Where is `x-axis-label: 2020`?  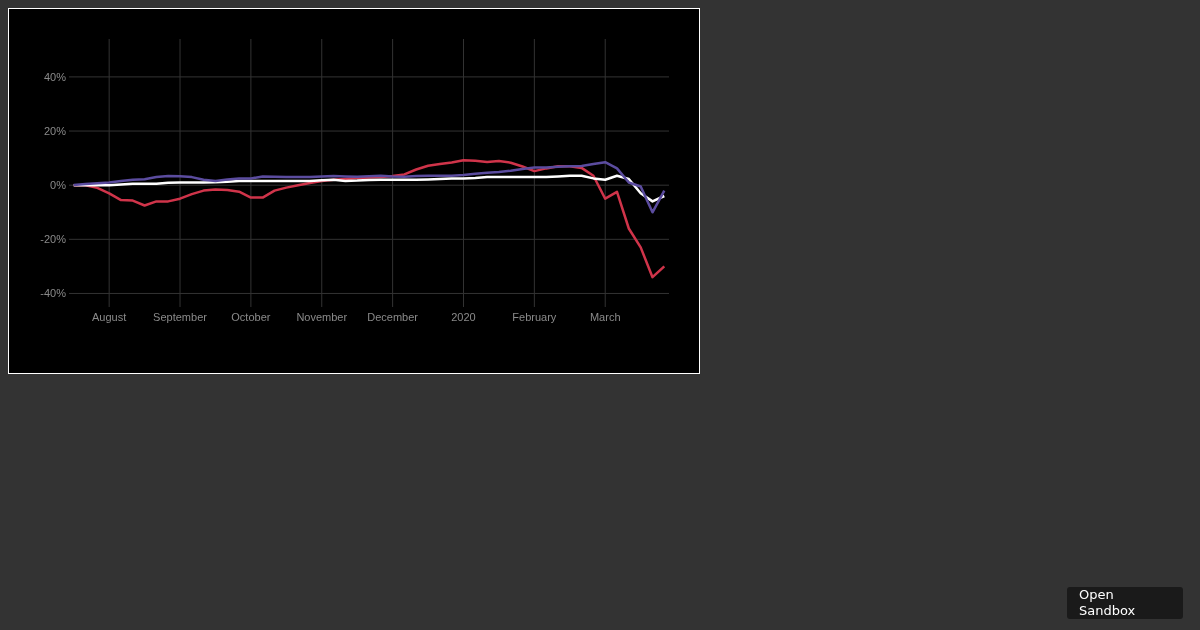
x-axis-label: 2020 is located at coordinates (463, 317).